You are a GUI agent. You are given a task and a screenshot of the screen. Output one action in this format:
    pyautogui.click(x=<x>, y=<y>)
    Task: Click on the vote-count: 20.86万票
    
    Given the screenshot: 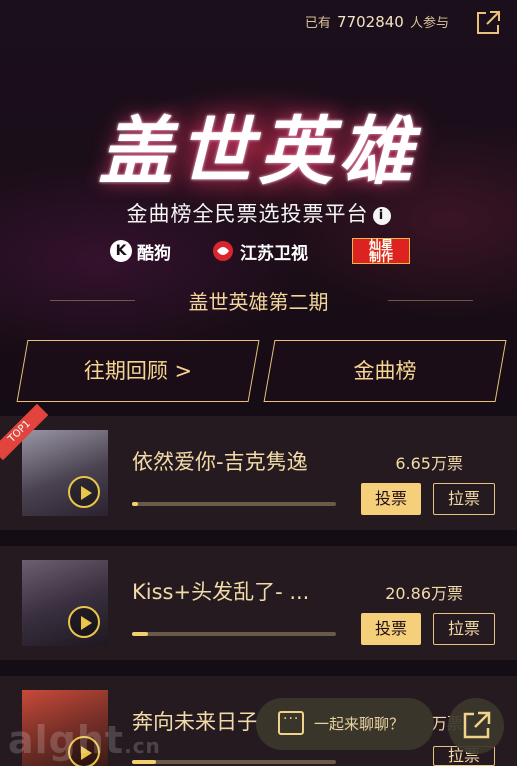 What is the action you would take?
    pyautogui.click(x=424, y=593)
    